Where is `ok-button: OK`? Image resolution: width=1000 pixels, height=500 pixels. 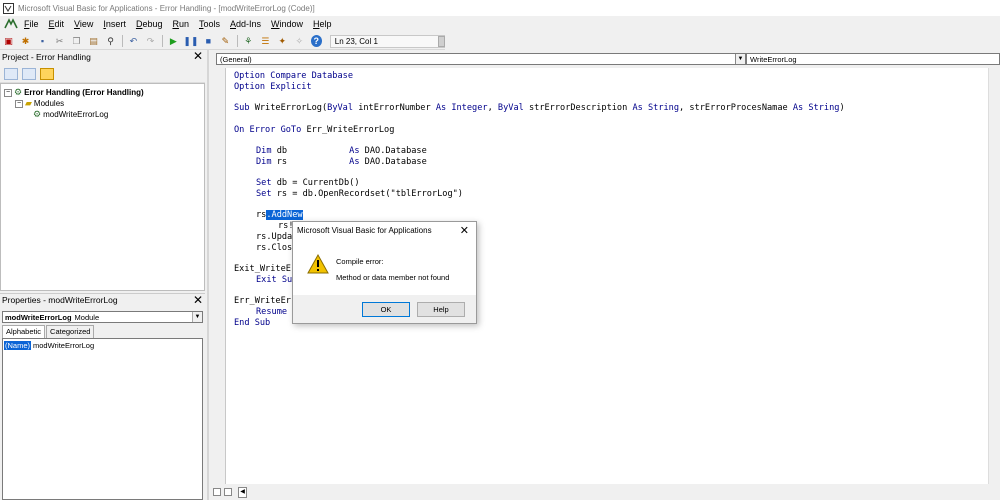
ok-button: OK is located at coordinates (386, 309).